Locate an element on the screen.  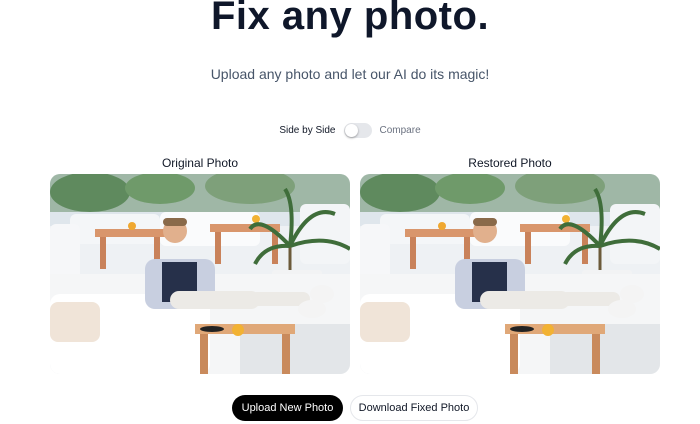
download-fixed-photo-button: Download Fixed Photo is located at coordinates (414, 408).